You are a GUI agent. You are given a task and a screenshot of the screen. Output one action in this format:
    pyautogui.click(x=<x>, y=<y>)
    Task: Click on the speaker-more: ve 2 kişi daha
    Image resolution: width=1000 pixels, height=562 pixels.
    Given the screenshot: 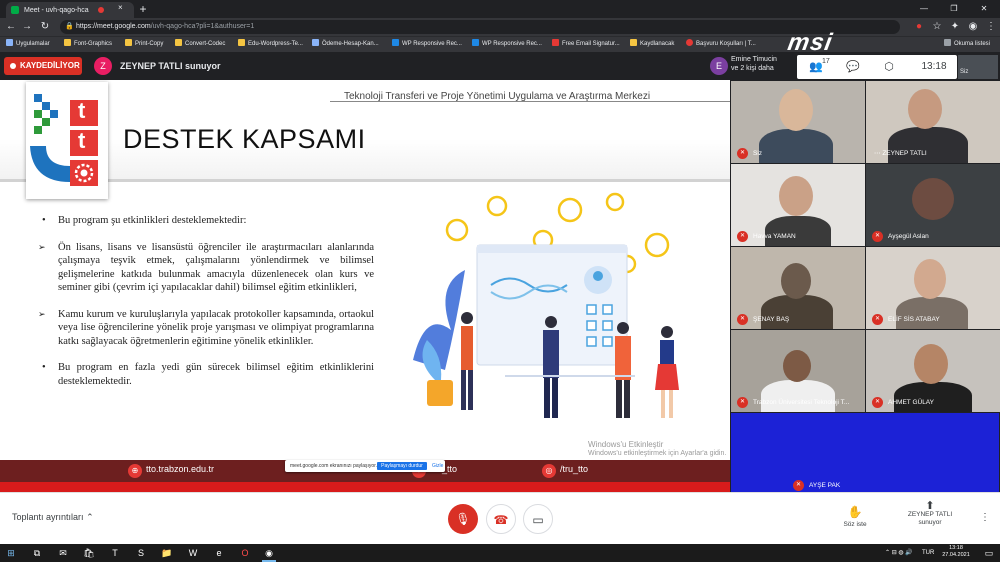 What is the action you would take?
    pyautogui.click(x=752, y=68)
    